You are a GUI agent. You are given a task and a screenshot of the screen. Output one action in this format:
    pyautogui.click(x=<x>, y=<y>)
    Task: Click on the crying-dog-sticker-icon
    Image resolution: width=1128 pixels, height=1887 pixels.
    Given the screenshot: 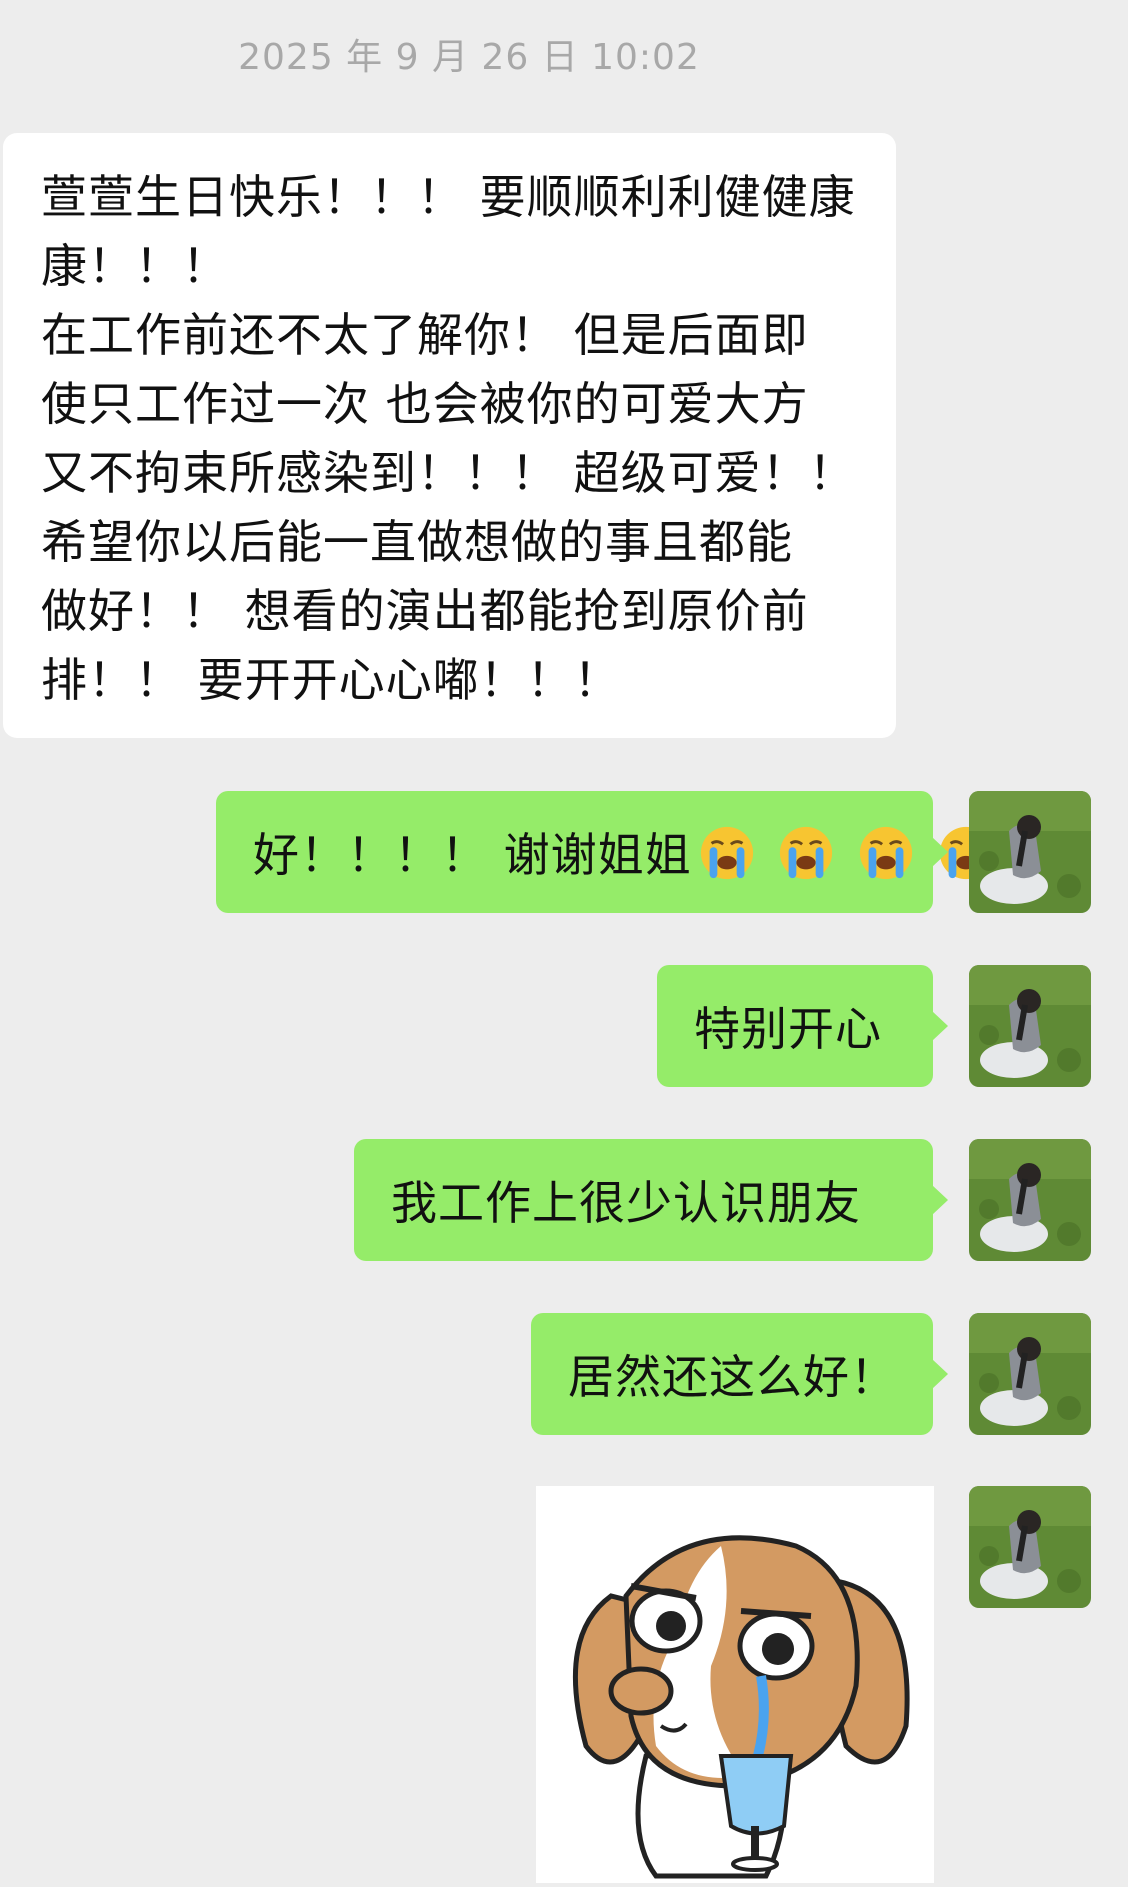 What is the action you would take?
    pyautogui.click(x=735, y=1684)
    